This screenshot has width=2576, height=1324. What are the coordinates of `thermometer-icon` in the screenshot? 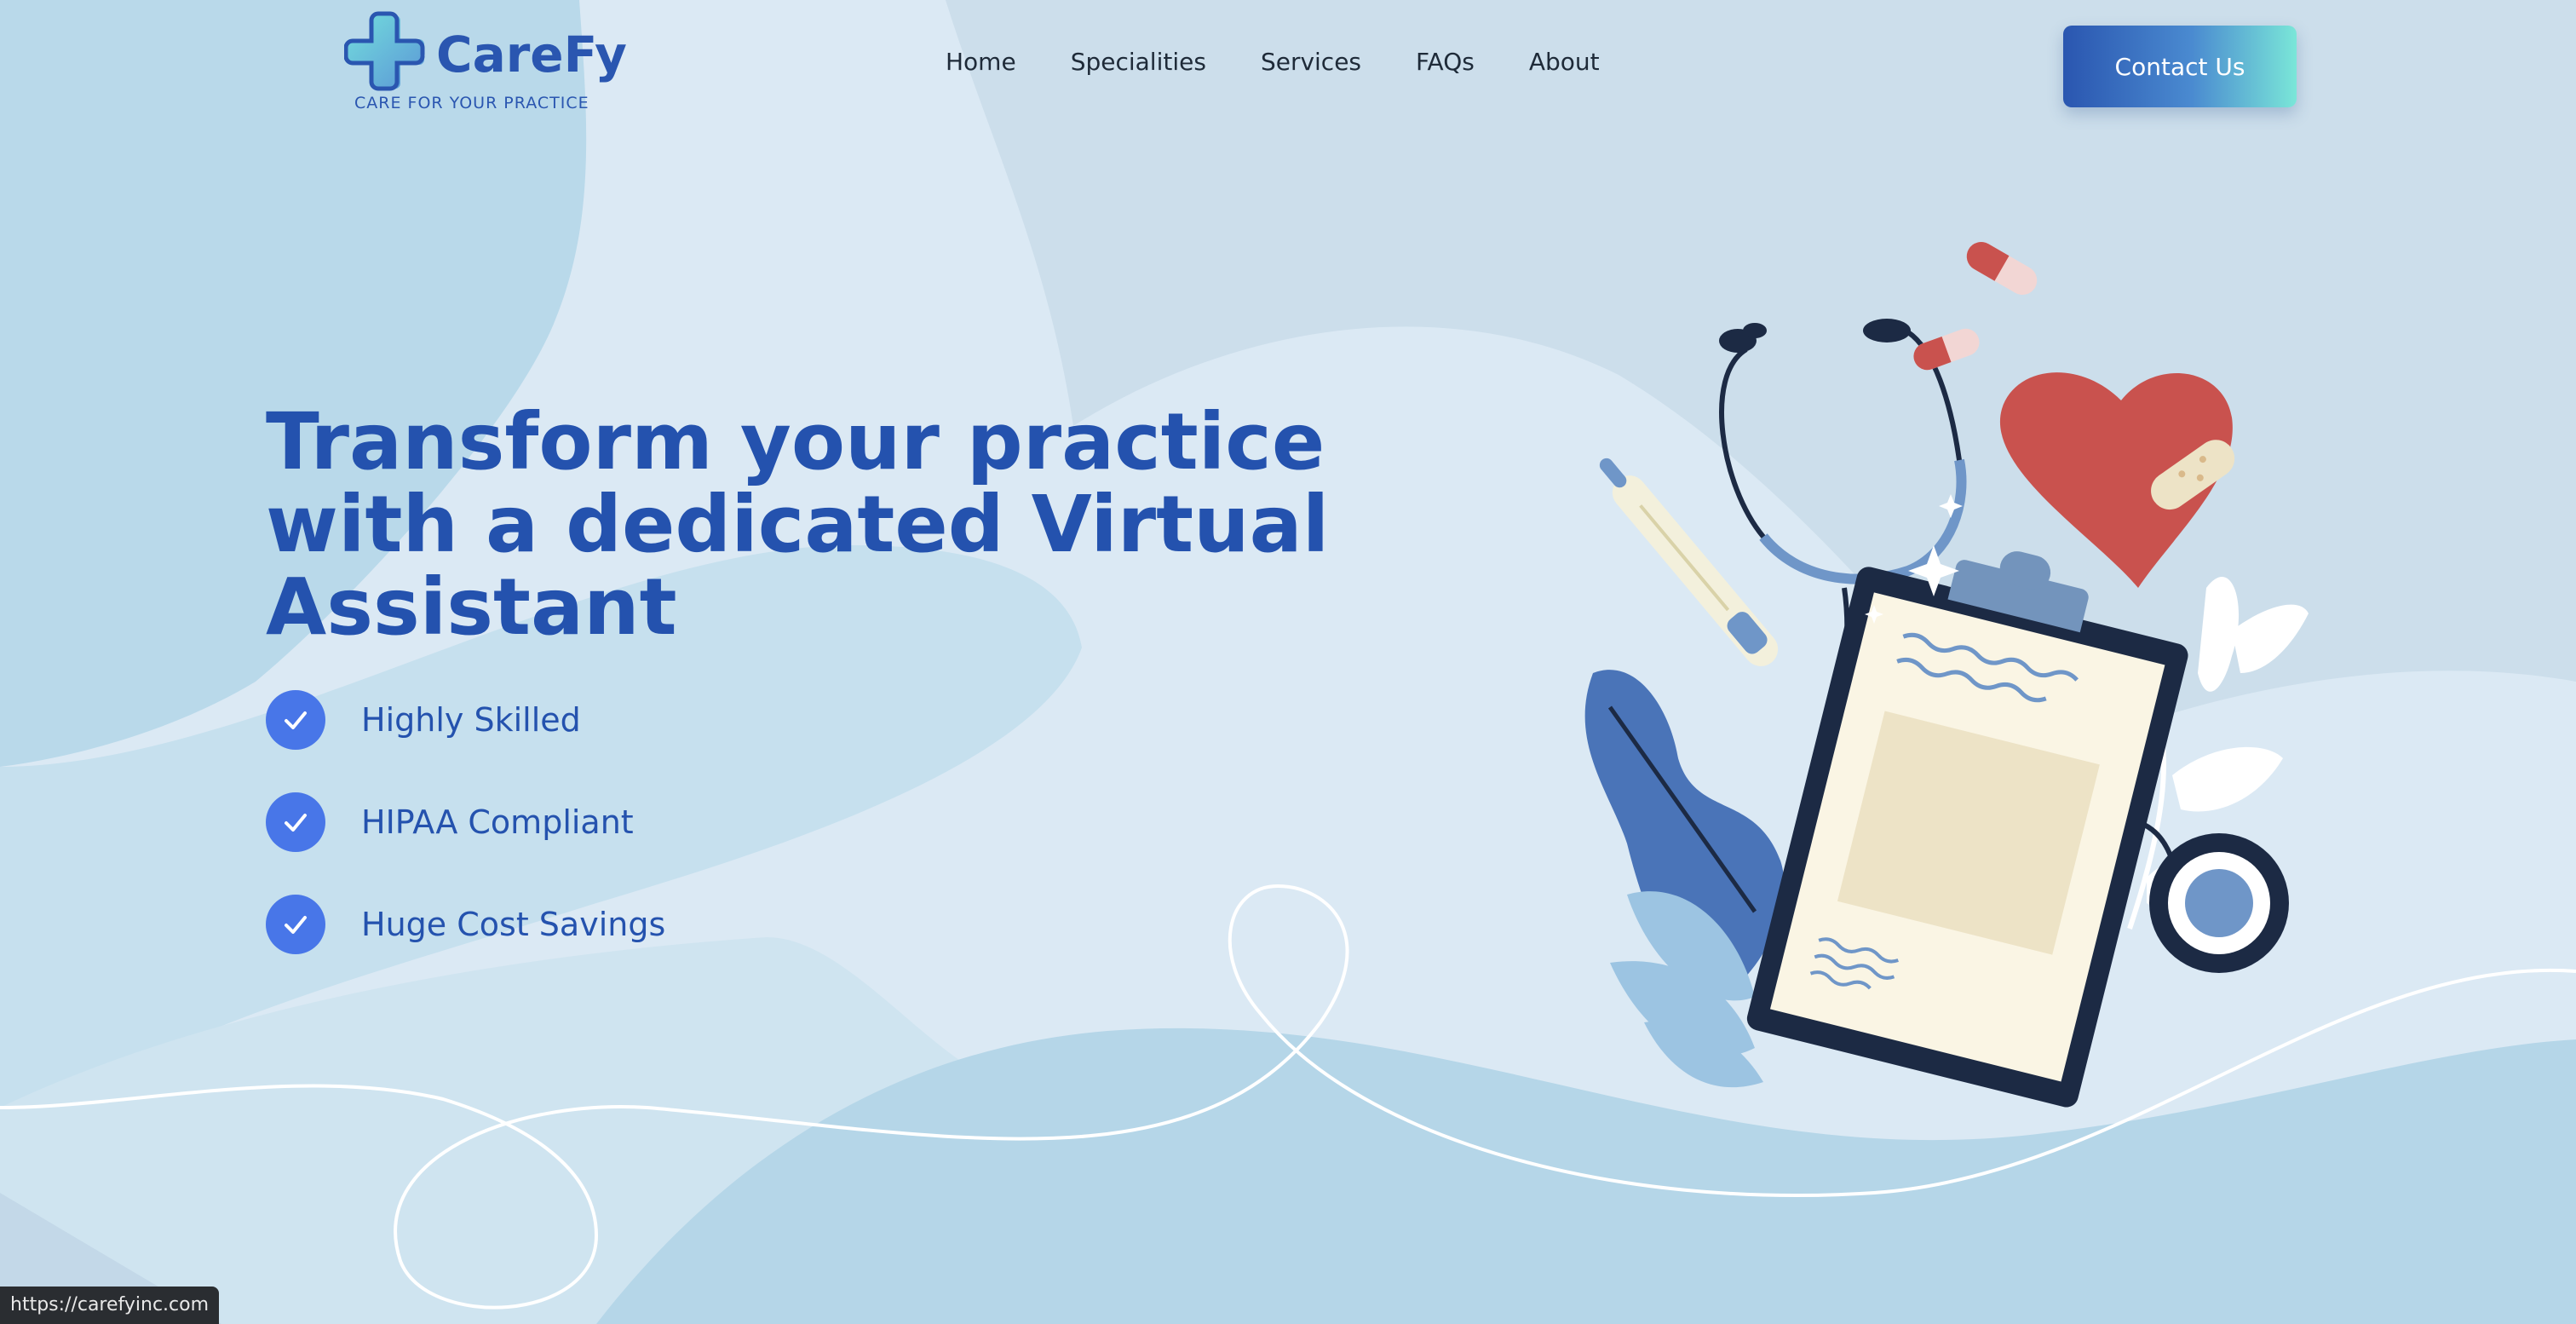 It's located at (1689, 562).